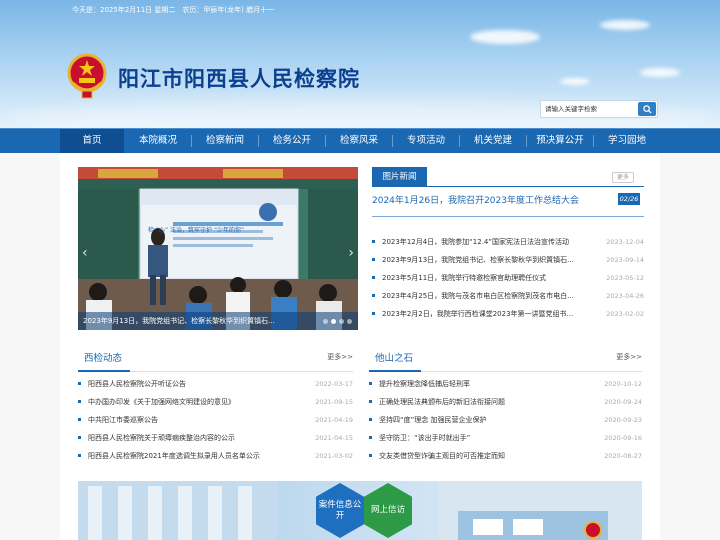 Image resolution: width=720 pixels, height=540 pixels. Describe the element at coordinates (505, 438) in the screenshot. I see `list-item: 坚守防卫：“该出手时就出手” 2020-09-16` at that location.